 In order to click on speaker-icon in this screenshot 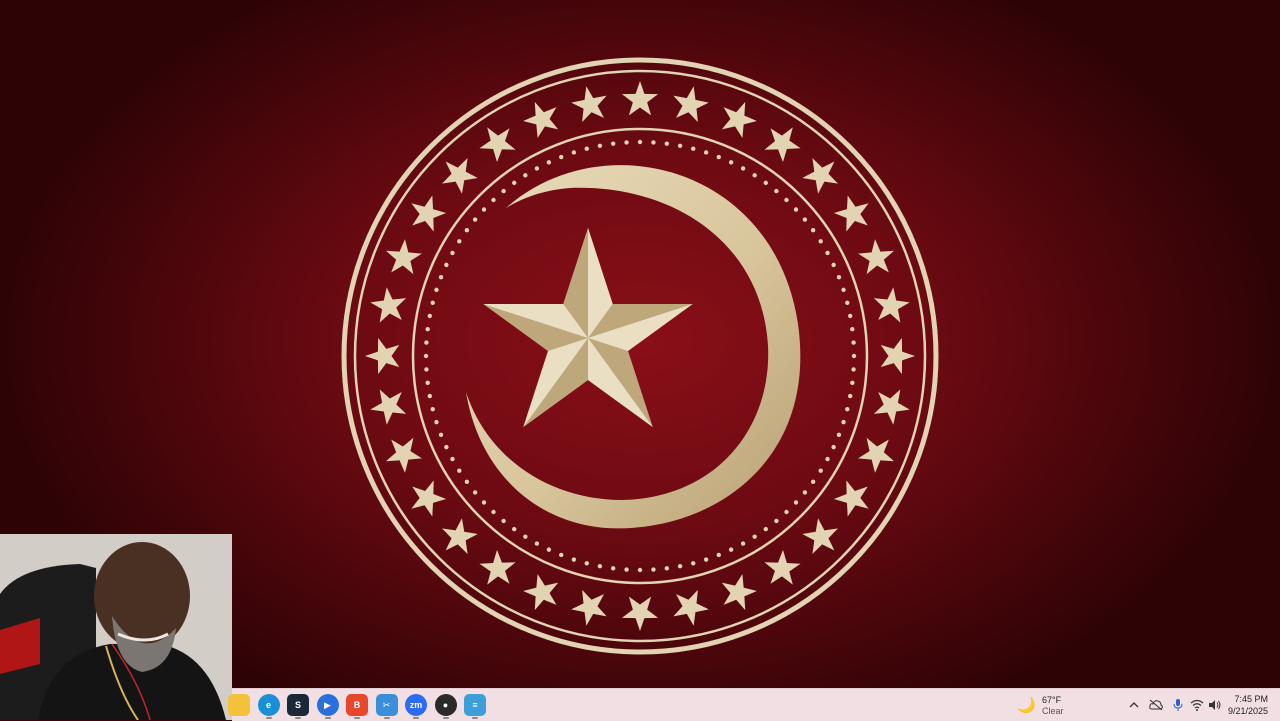, I will do `click(1215, 705)`.